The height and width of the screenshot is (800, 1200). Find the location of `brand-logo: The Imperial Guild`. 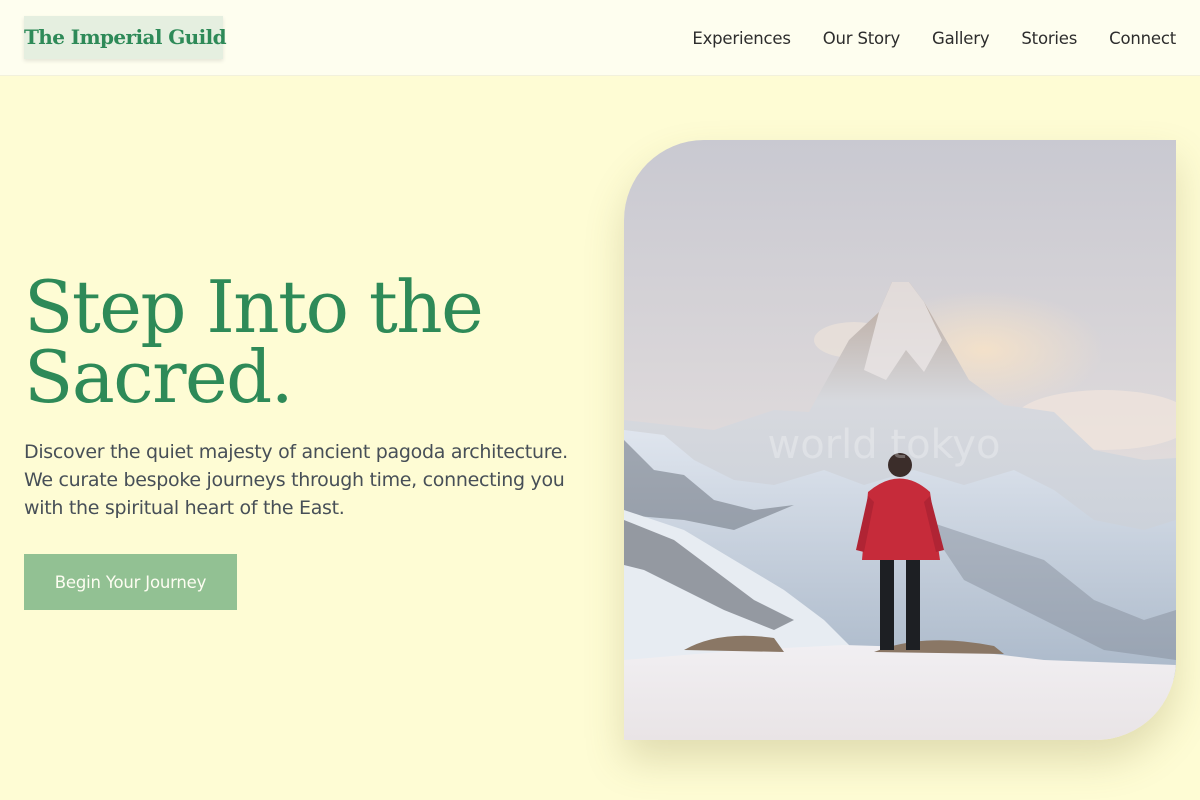

brand-logo: The Imperial Guild is located at coordinates (125, 37).